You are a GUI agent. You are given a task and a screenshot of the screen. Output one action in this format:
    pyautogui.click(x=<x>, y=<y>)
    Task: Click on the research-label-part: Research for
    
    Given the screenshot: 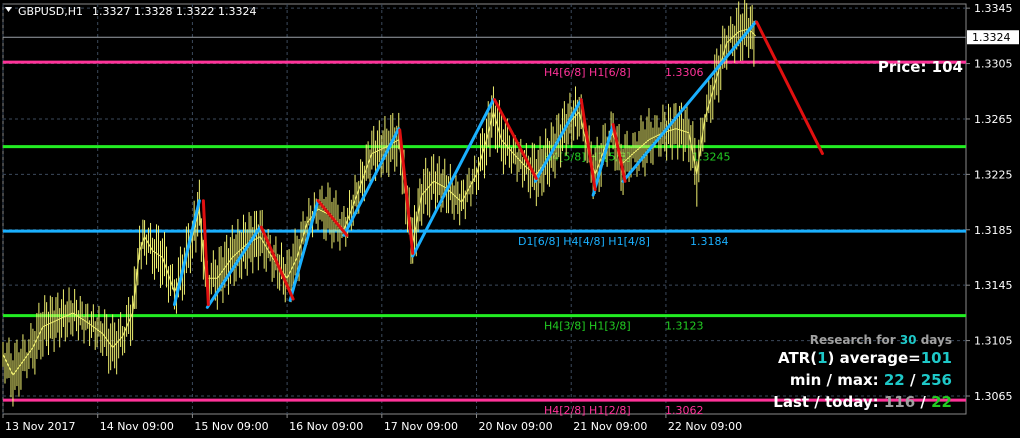 What is the action you would take?
    pyautogui.click(x=855, y=340)
    